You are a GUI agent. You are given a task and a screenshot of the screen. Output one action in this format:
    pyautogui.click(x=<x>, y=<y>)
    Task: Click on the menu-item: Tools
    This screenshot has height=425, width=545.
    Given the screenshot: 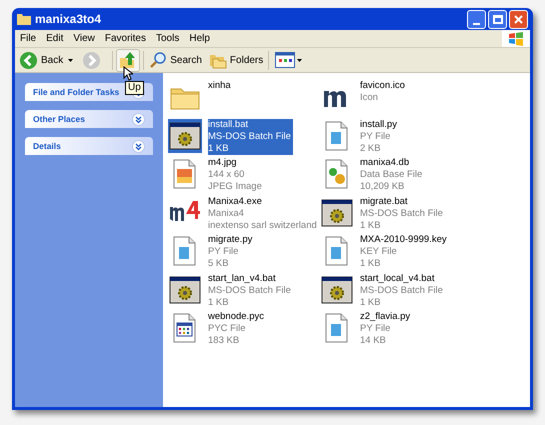 What is the action you would take?
    pyautogui.click(x=167, y=38)
    